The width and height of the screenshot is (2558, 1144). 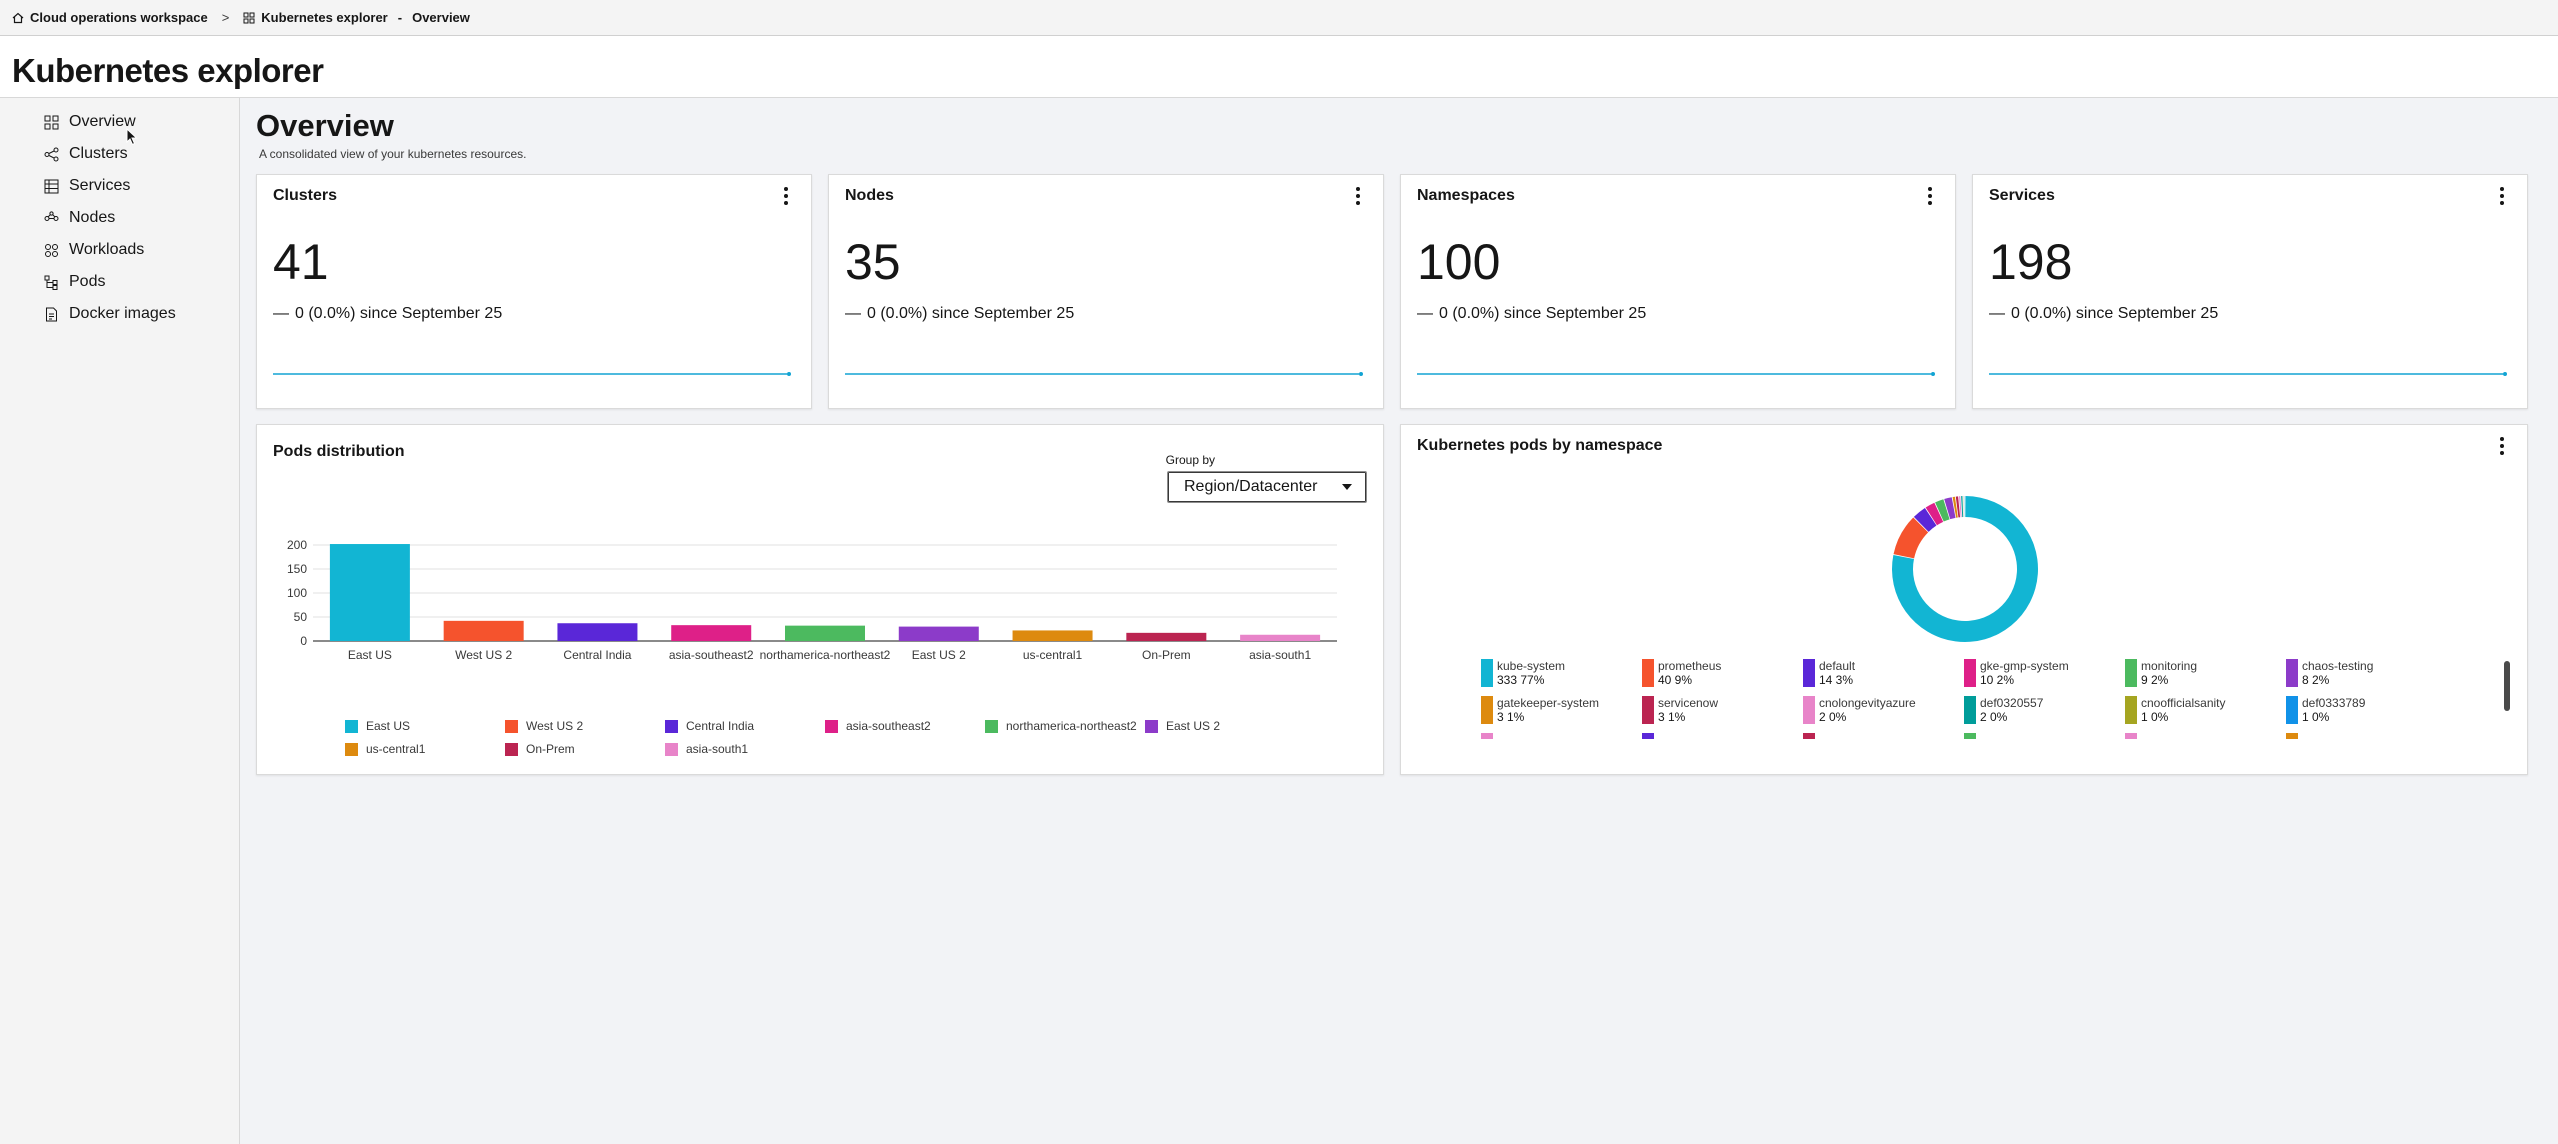 I want to click on legend-label: cnolongevityazure, so click(x=1867, y=703).